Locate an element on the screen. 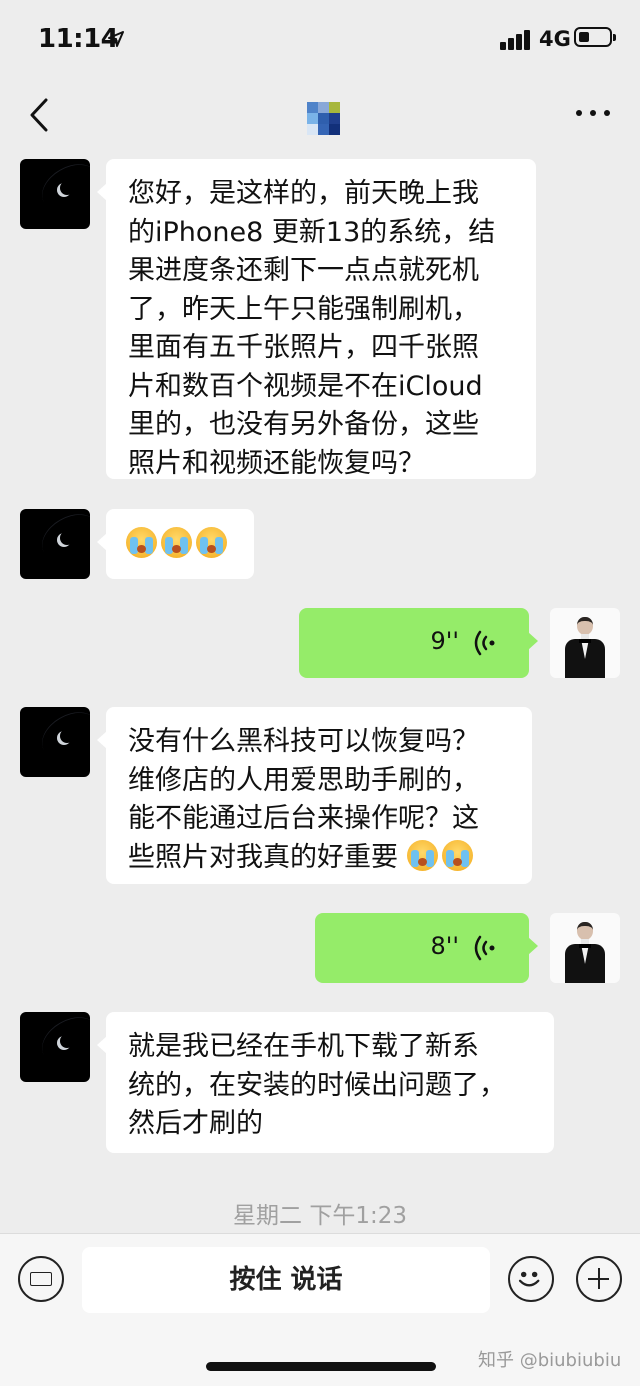 This screenshot has width=640, height=1386. hold-to-talk-button: 按住 说话 is located at coordinates (286, 1280).